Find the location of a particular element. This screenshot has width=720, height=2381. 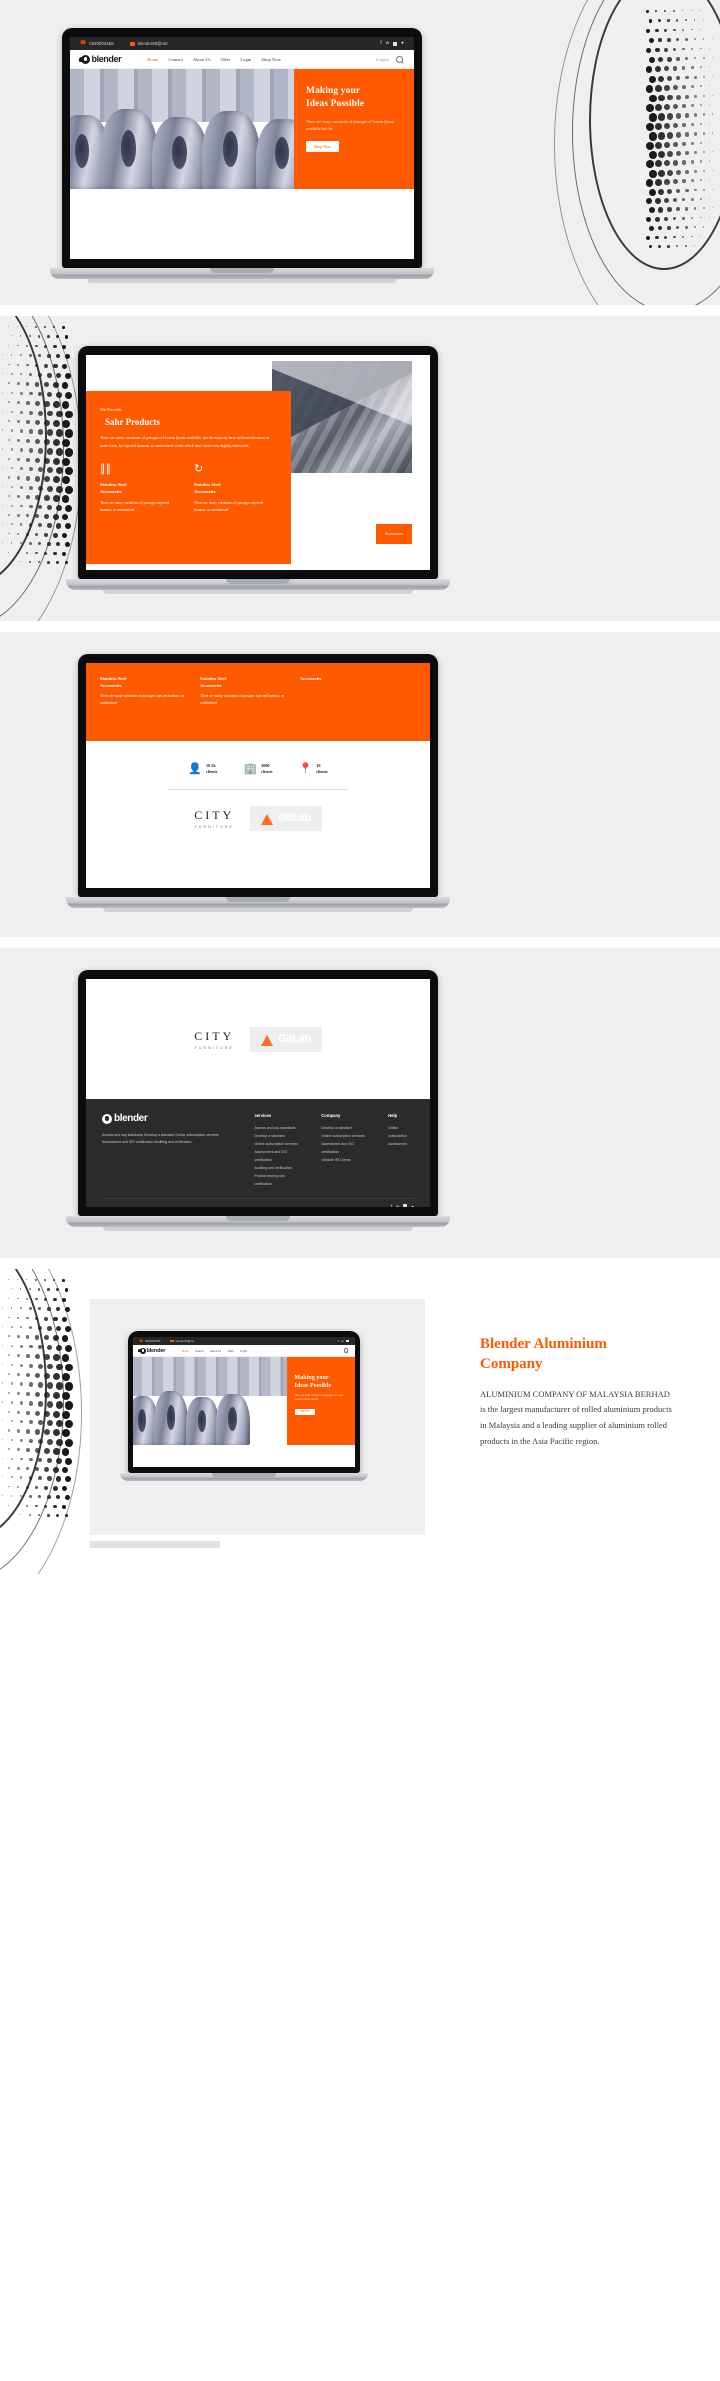

footer-link: Assessment is located at coordinates (401, 1144).